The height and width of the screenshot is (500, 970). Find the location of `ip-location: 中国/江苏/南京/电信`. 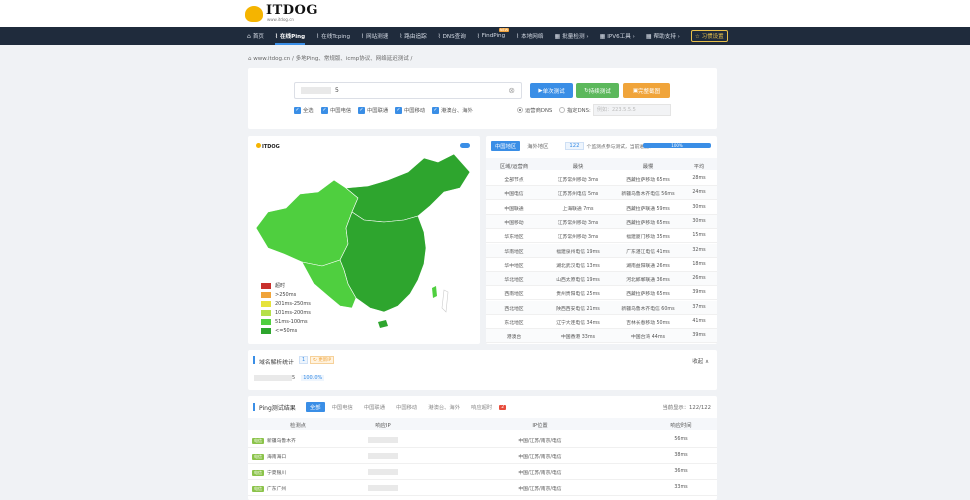

ip-location: 中国/江苏/南京/电信 is located at coordinates (540, 441).